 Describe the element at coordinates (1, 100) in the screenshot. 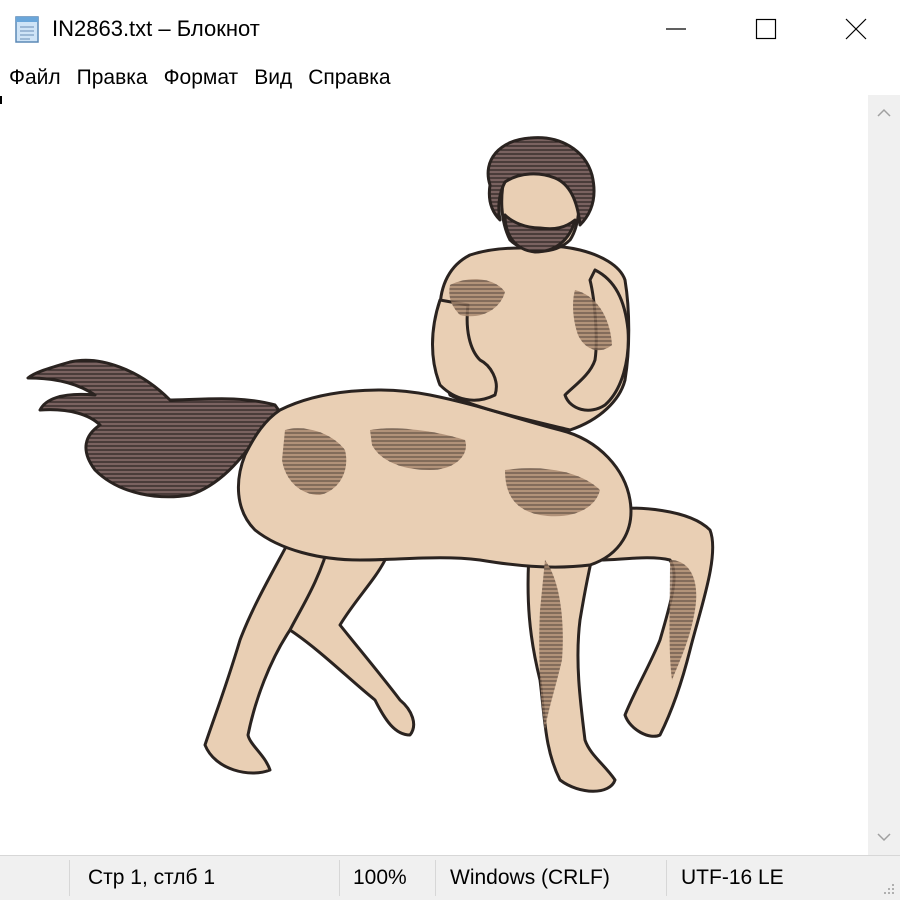

I see `text-caret` at that location.